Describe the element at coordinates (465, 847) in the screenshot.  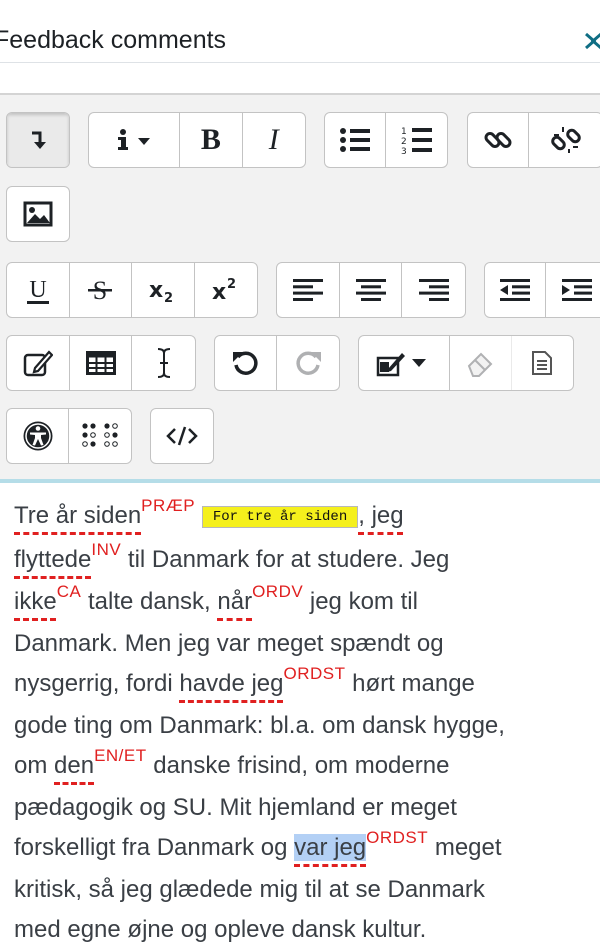
I see `body-text: meget` at that location.